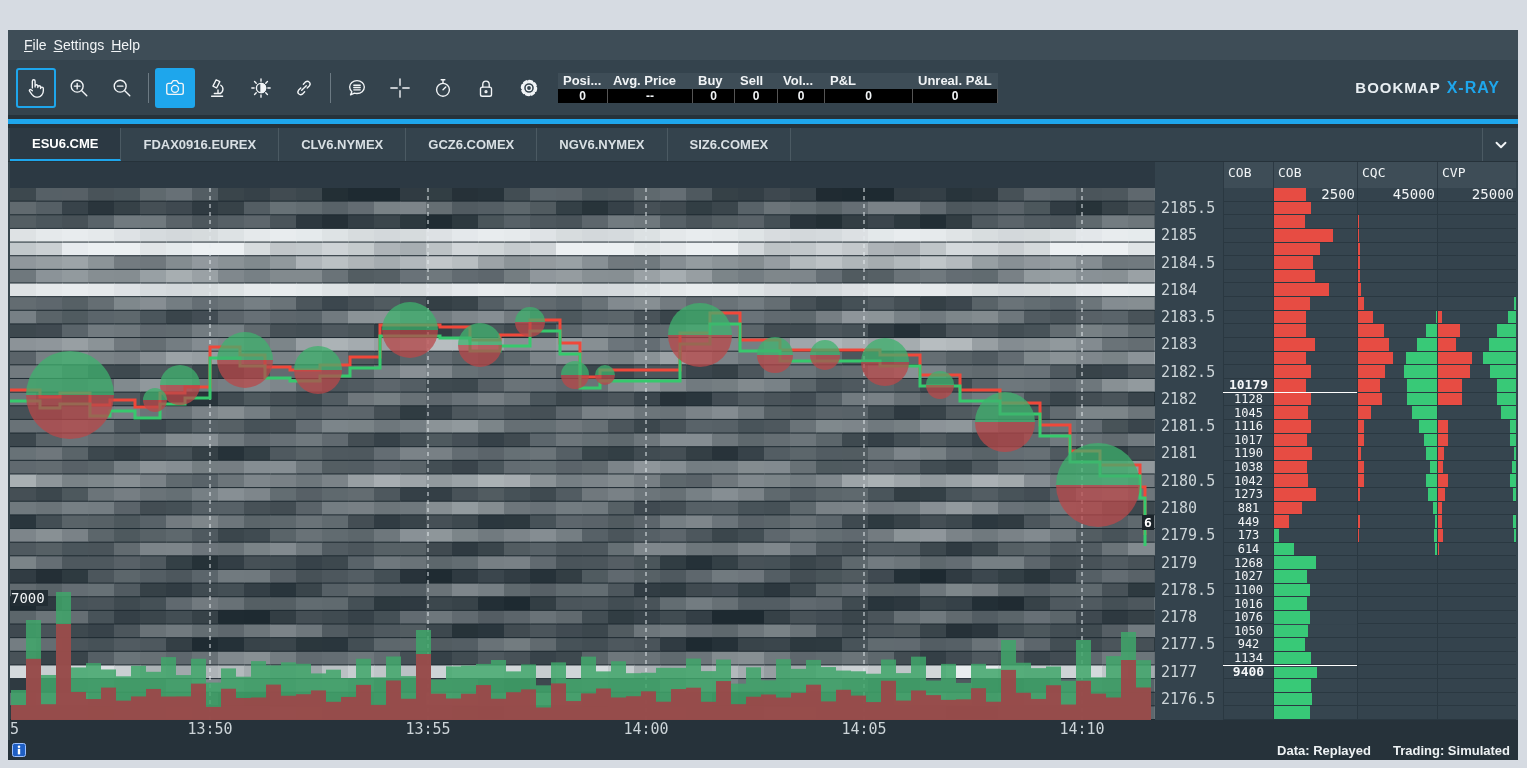 Image resolution: width=1527 pixels, height=768 pixels. What do you see at coordinates (1248, 426) in the screenshot?
I see `order-book-size: 1116` at bounding box center [1248, 426].